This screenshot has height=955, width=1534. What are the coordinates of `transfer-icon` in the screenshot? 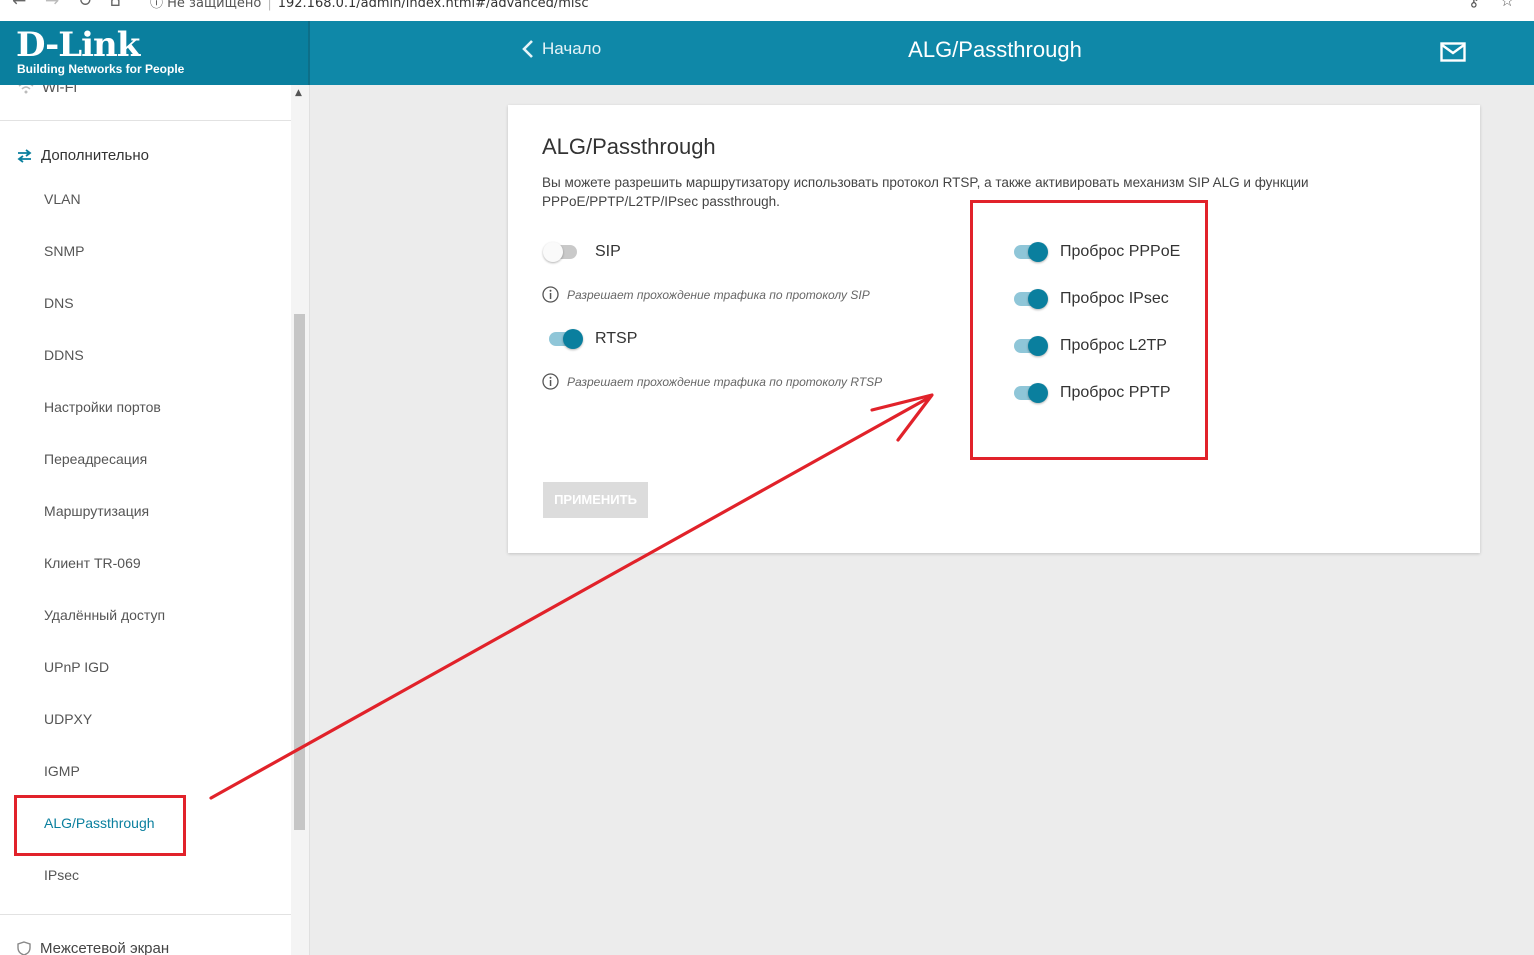 It's located at (24, 155).